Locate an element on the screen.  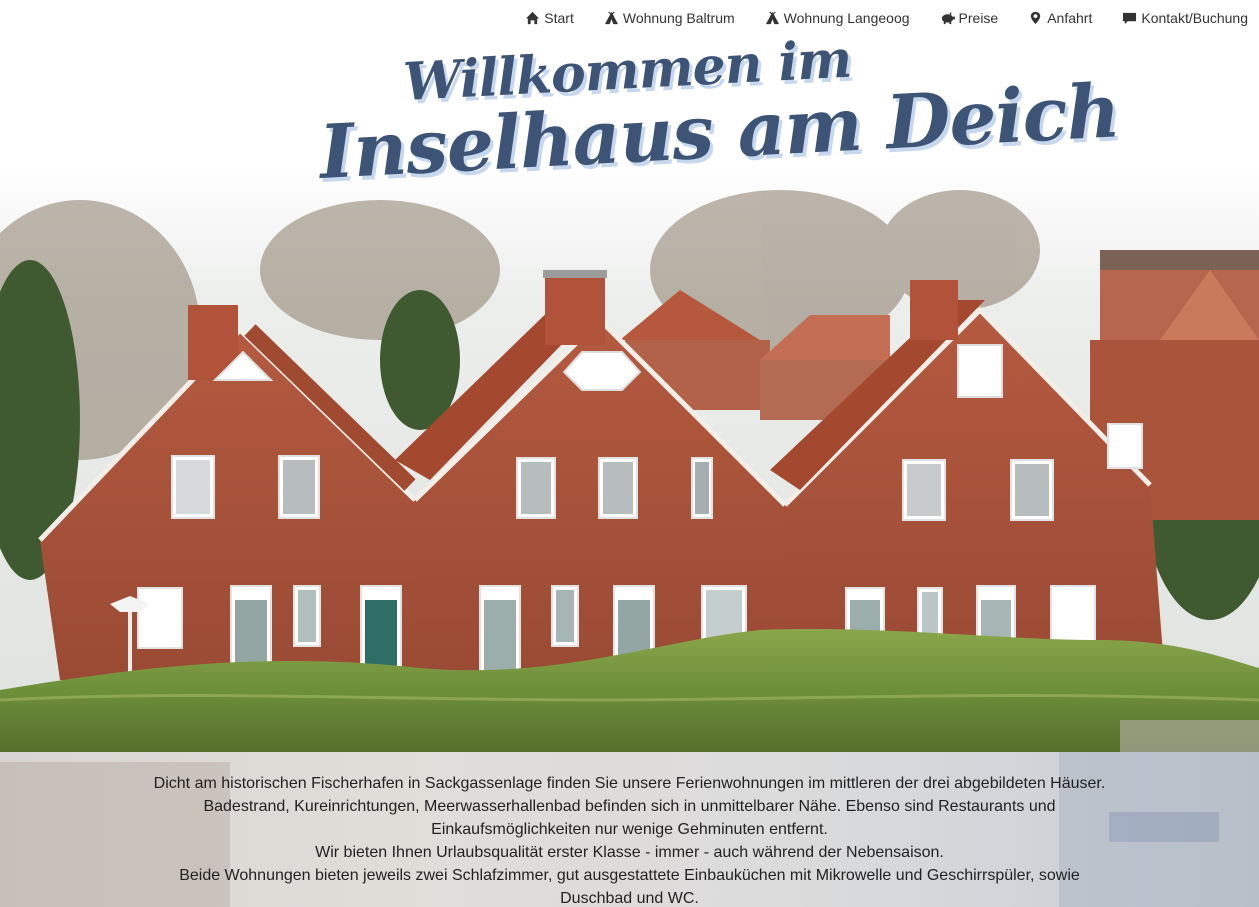
nav-item-kontakt-buchung: Kontakt/Buchung is located at coordinates (1185, 18).